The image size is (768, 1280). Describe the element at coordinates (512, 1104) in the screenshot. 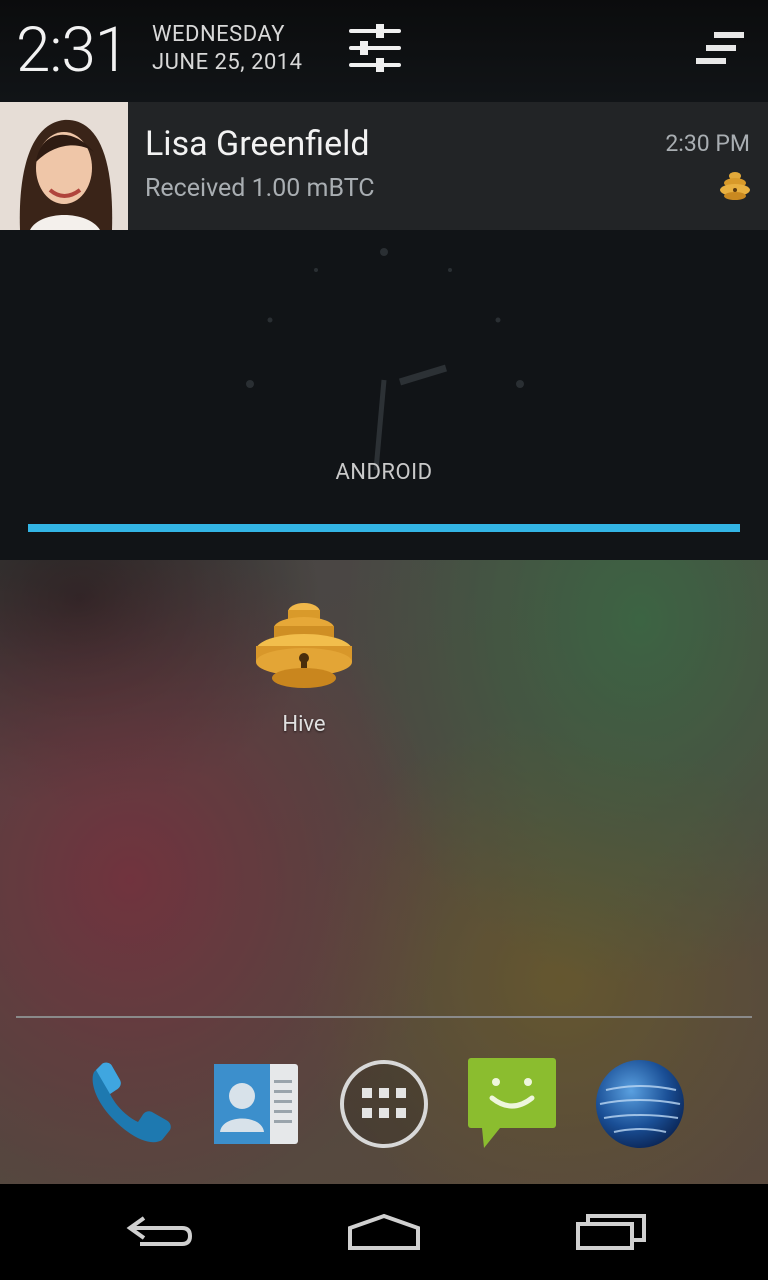

I see `messaging-icon` at that location.